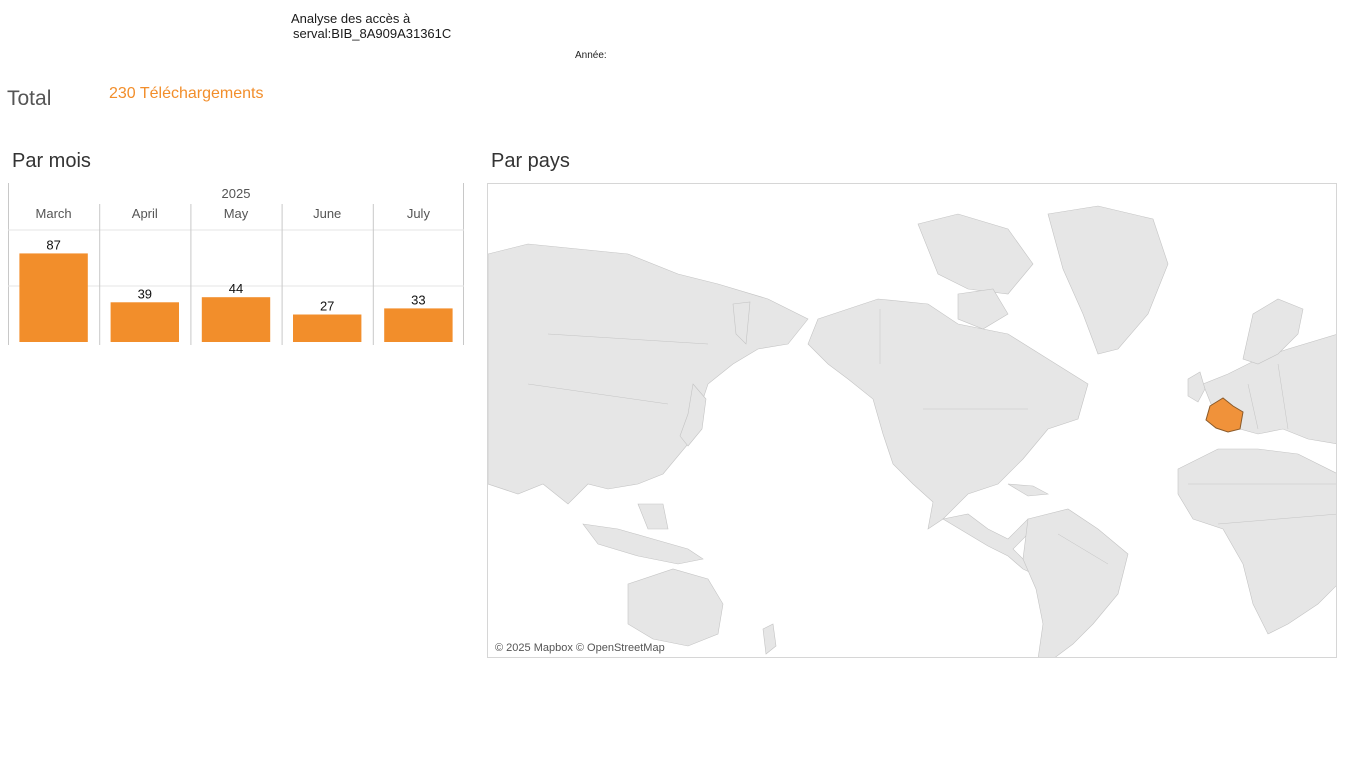 The height and width of the screenshot is (768, 1366). Describe the element at coordinates (419, 213) in the screenshot. I see `chart-month-label: July` at that location.